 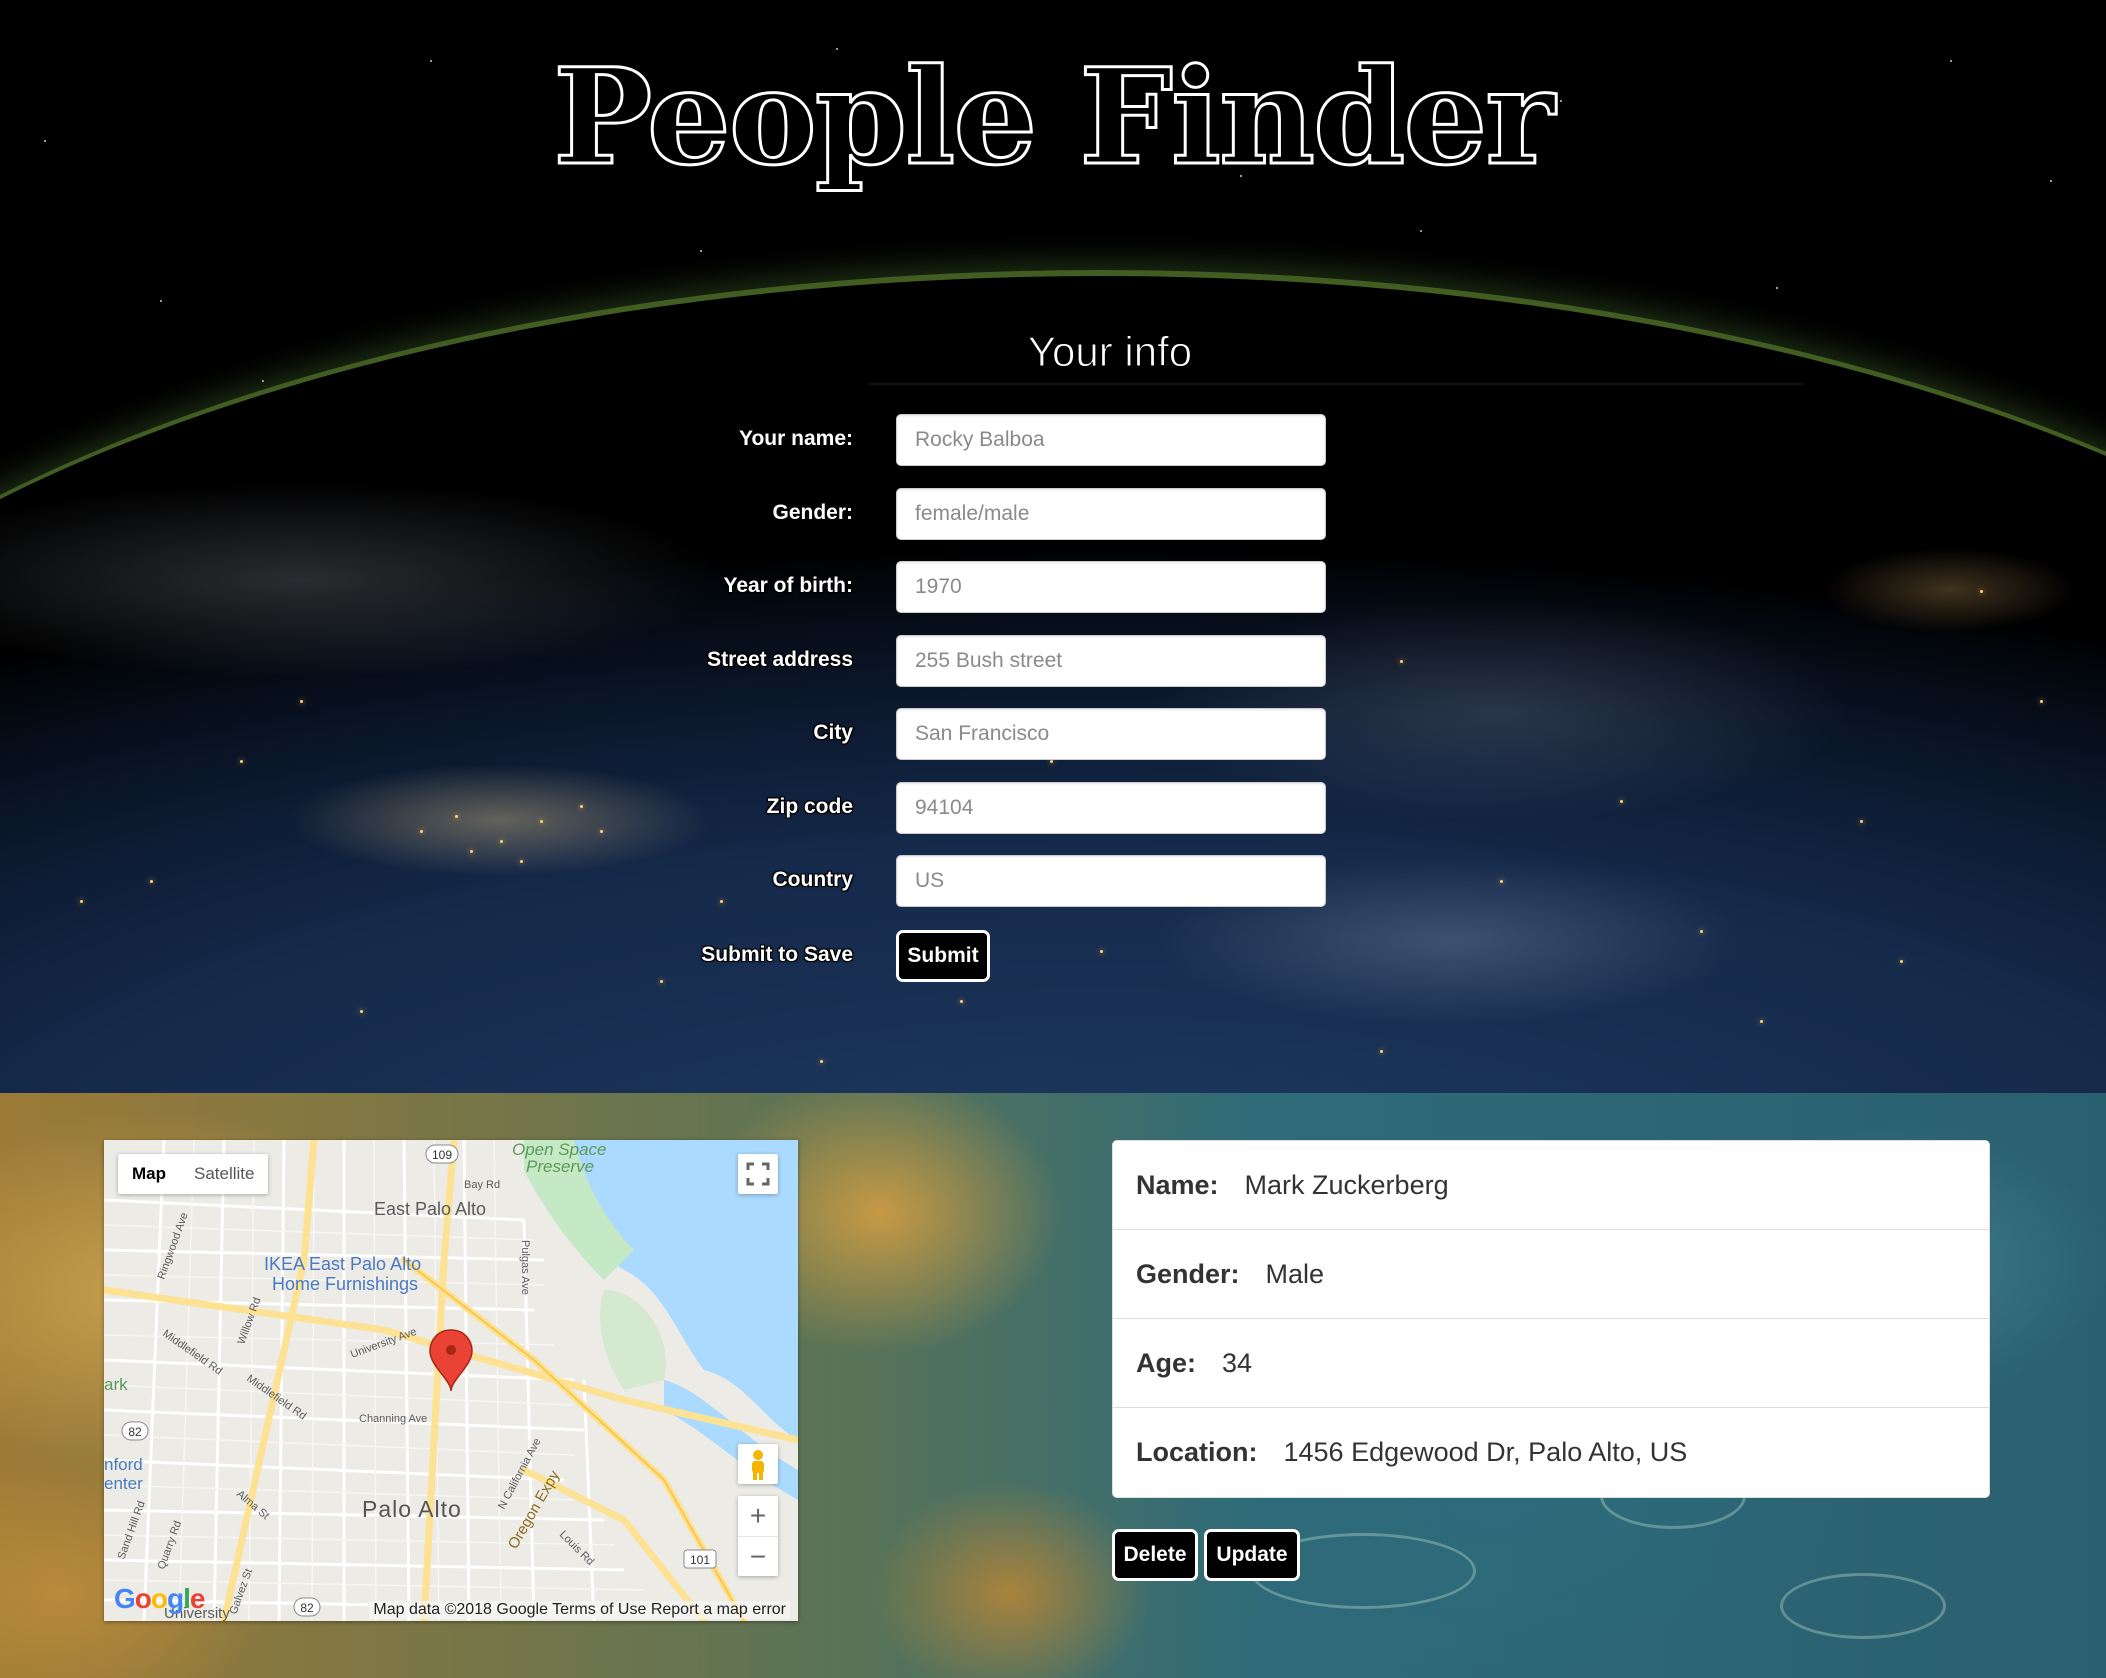 What do you see at coordinates (1111, 661) in the screenshot?
I see `street-address-input` at bounding box center [1111, 661].